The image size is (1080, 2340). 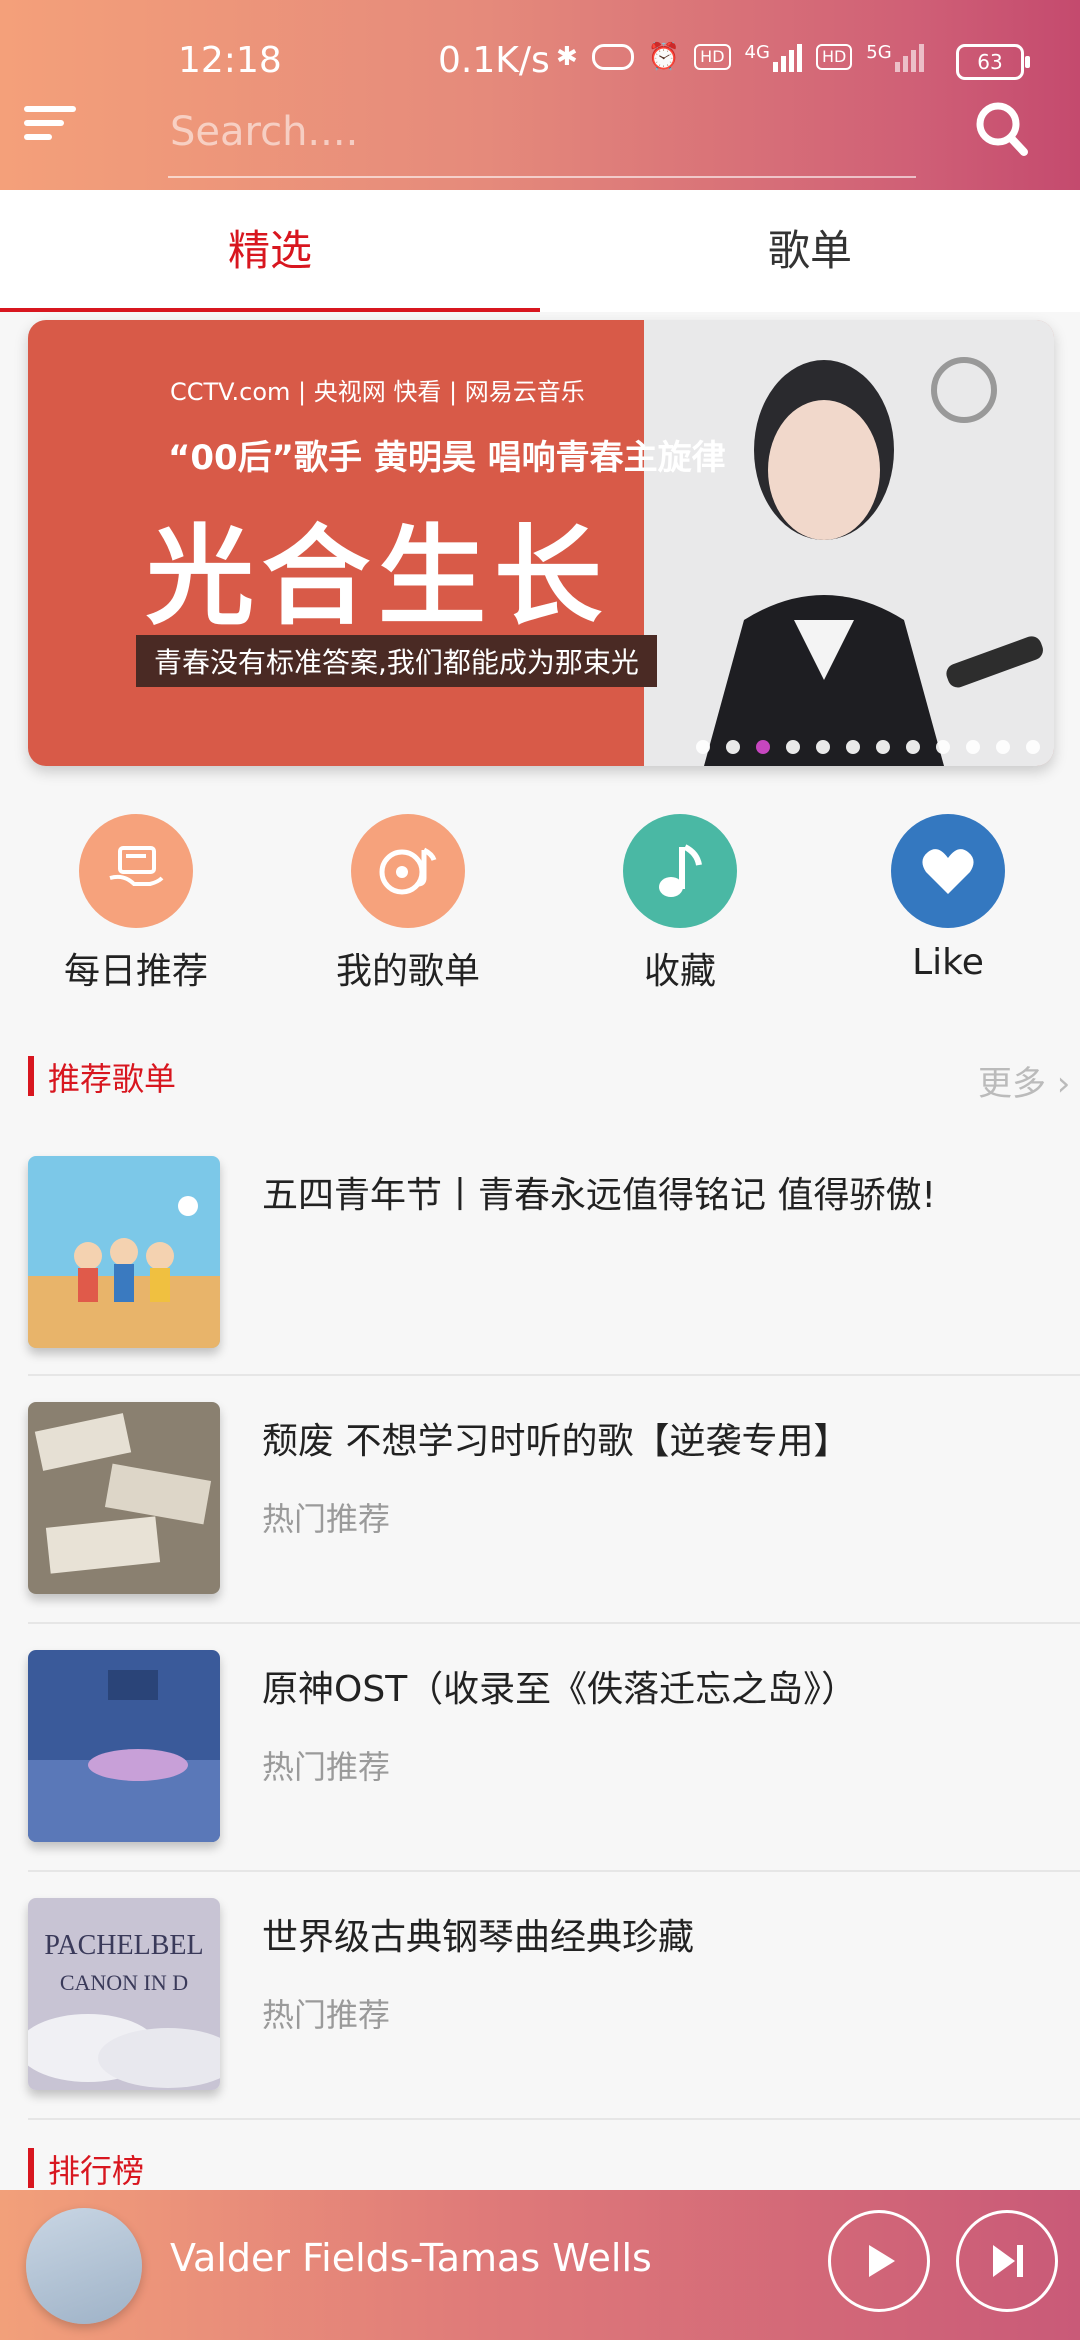 What do you see at coordinates (773, 57) in the screenshot?
I see `signal-4g-icon: 4G` at bounding box center [773, 57].